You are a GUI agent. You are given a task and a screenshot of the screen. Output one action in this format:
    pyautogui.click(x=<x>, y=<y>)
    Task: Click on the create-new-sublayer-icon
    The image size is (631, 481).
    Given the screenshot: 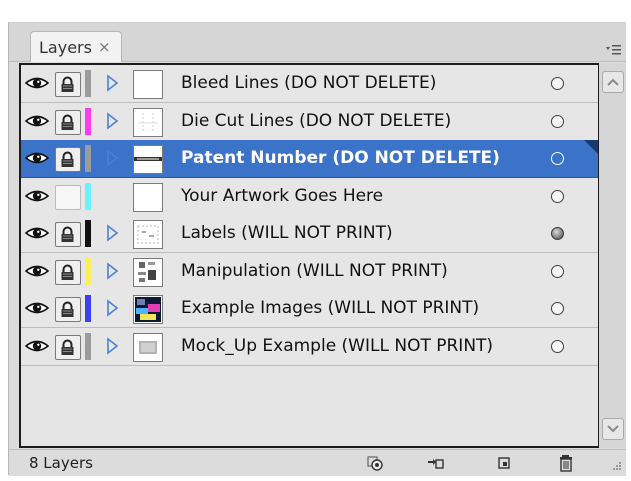 What is the action you would take?
    pyautogui.click(x=436, y=463)
    